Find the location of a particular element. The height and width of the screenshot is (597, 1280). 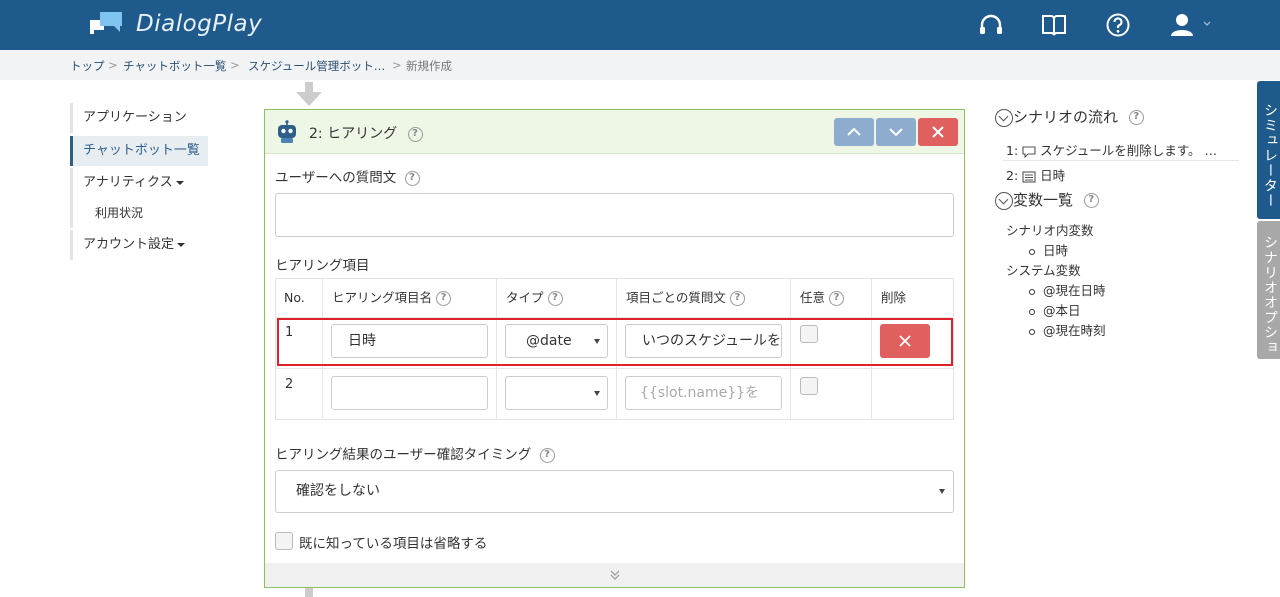

robot-icon is located at coordinates (287, 131).